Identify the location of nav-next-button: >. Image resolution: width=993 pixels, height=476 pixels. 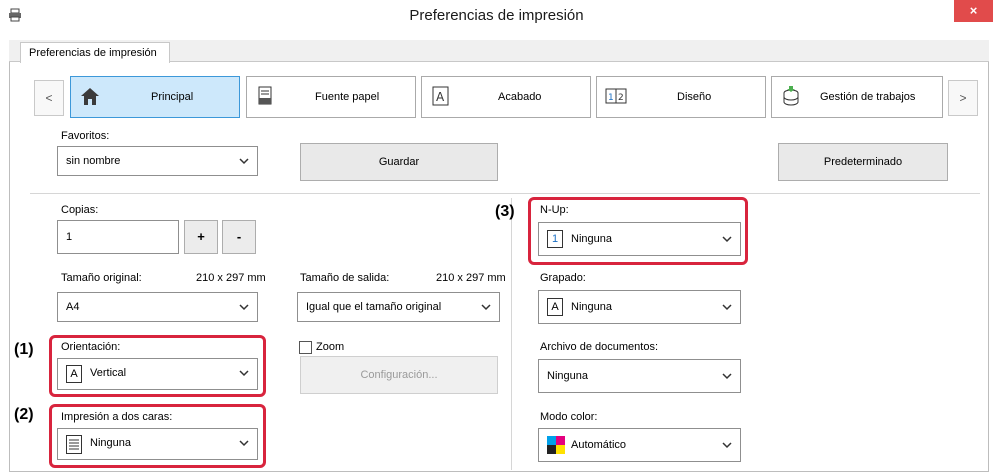
(963, 98).